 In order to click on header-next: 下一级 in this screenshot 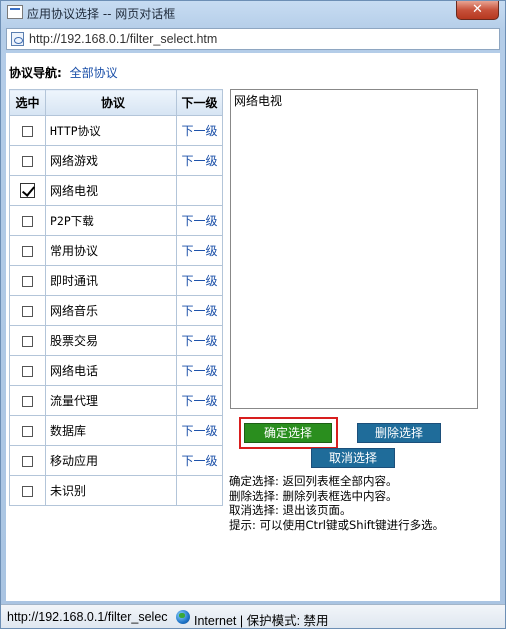, I will do `click(199, 102)`.